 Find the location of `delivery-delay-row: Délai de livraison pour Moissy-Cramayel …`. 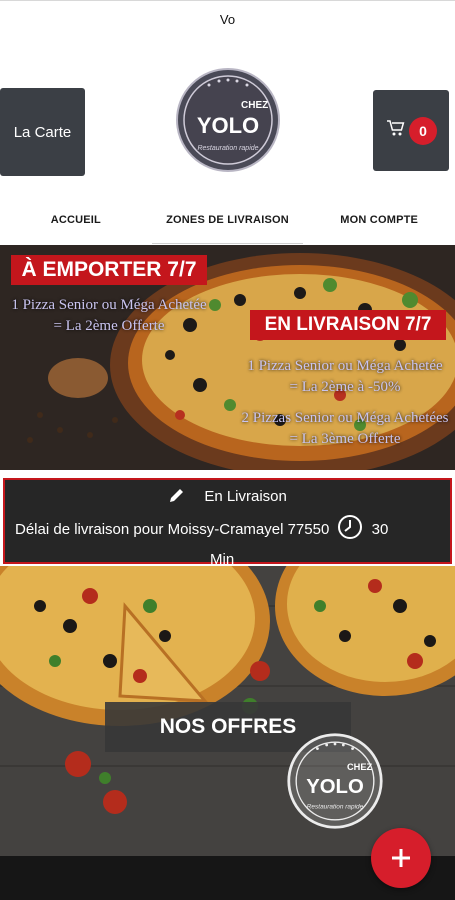

delivery-delay-row: Délai de livraison pour Moissy-Cramayel … is located at coordinates (230, 543).